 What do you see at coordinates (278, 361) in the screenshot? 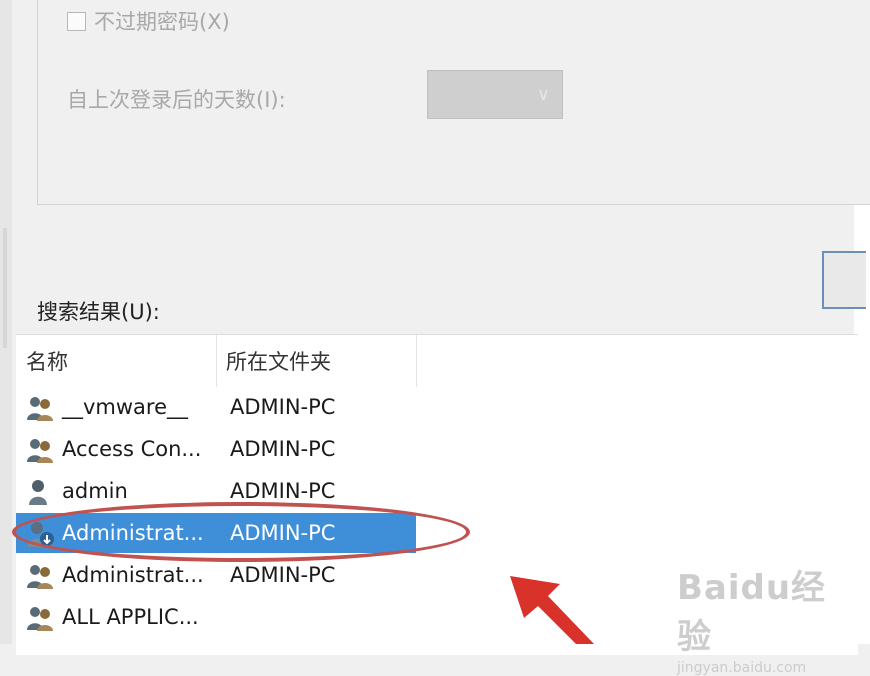
I see `column-header-folder: 所在文件夹` at bounding box center [278, 361].